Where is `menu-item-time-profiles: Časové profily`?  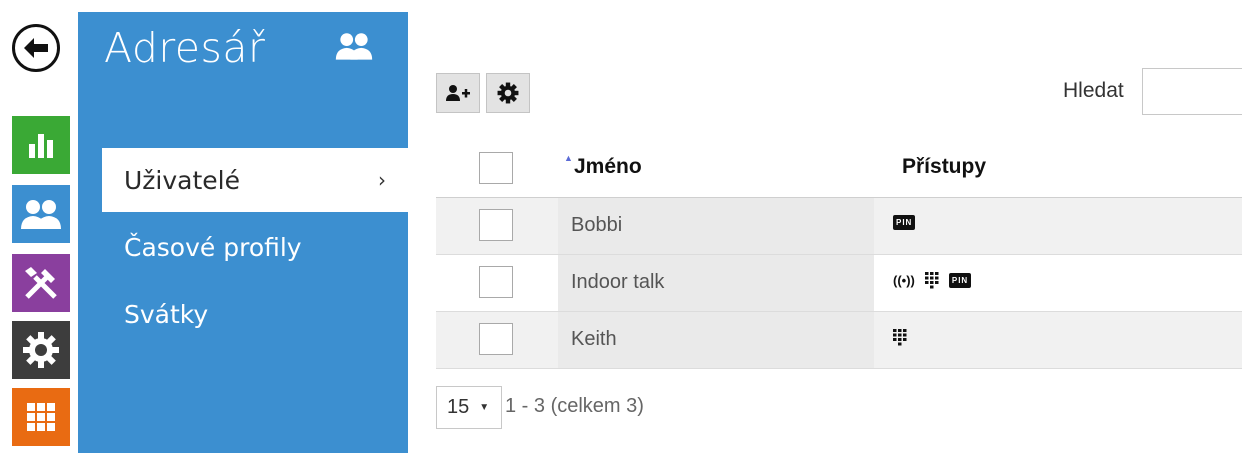
menu-item-time-profiles: Časové profily is located at coordinates (255, 247).